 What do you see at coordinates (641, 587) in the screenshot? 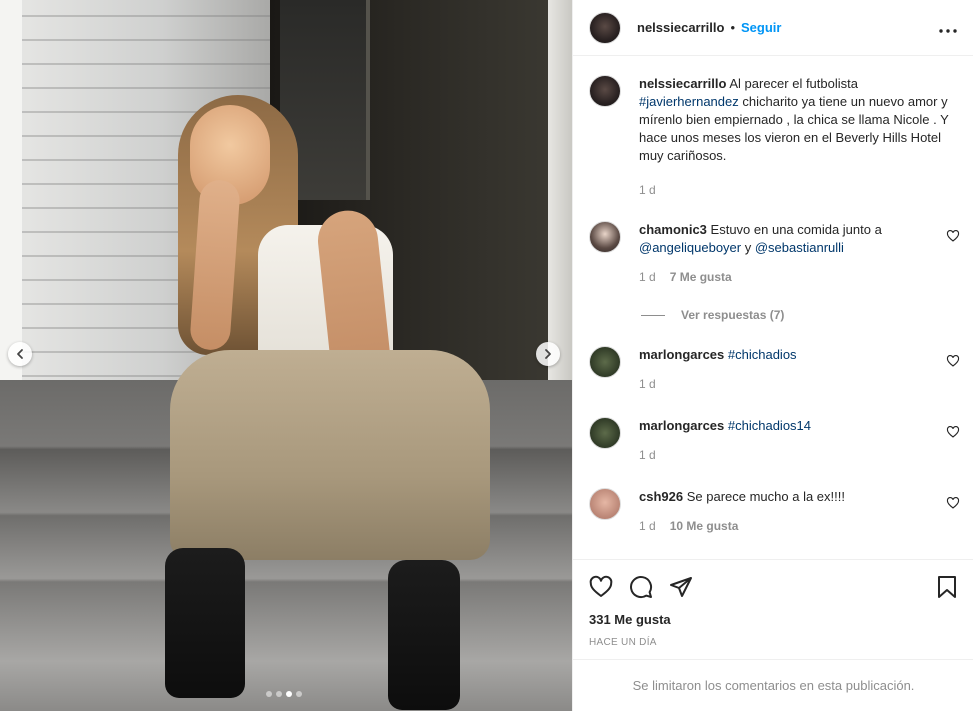
I see `comment-bubble-icon` at bounding box center [641, 587].